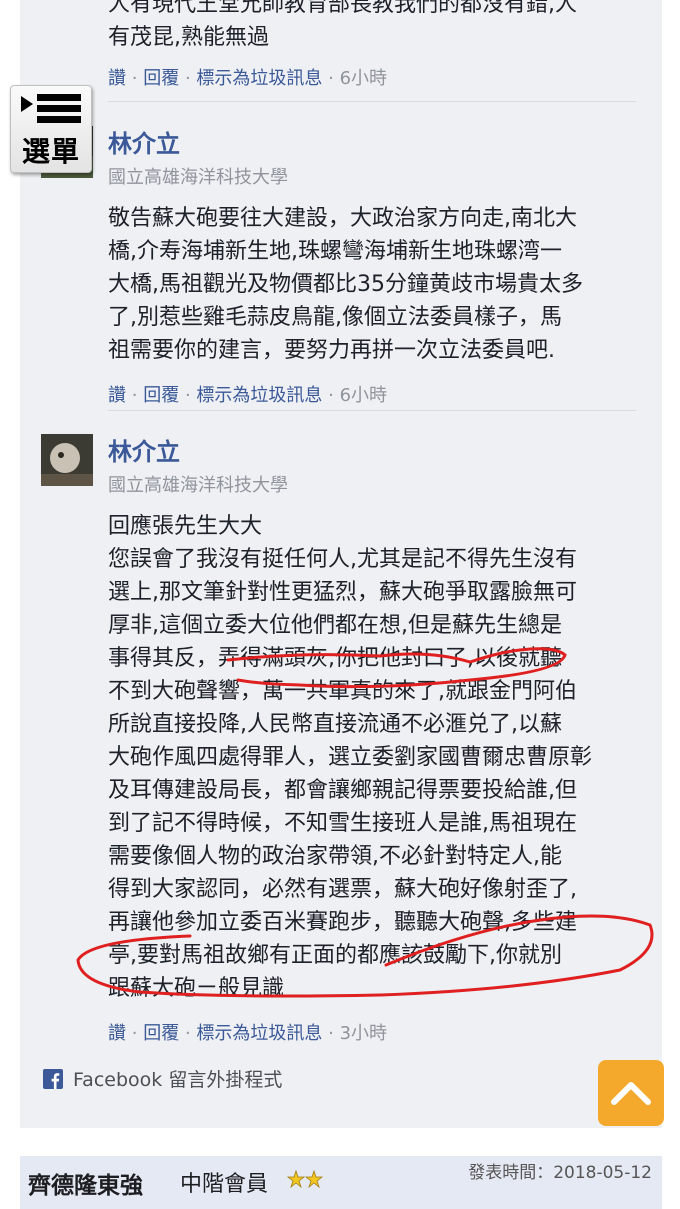  What do you see at coordinates (335, 251) in the screenshot?
I see `text-line: 橋,介寿海埔新生地,珠螺彎海埔新生地珠螺湾一` at bounding box center [335, 251].